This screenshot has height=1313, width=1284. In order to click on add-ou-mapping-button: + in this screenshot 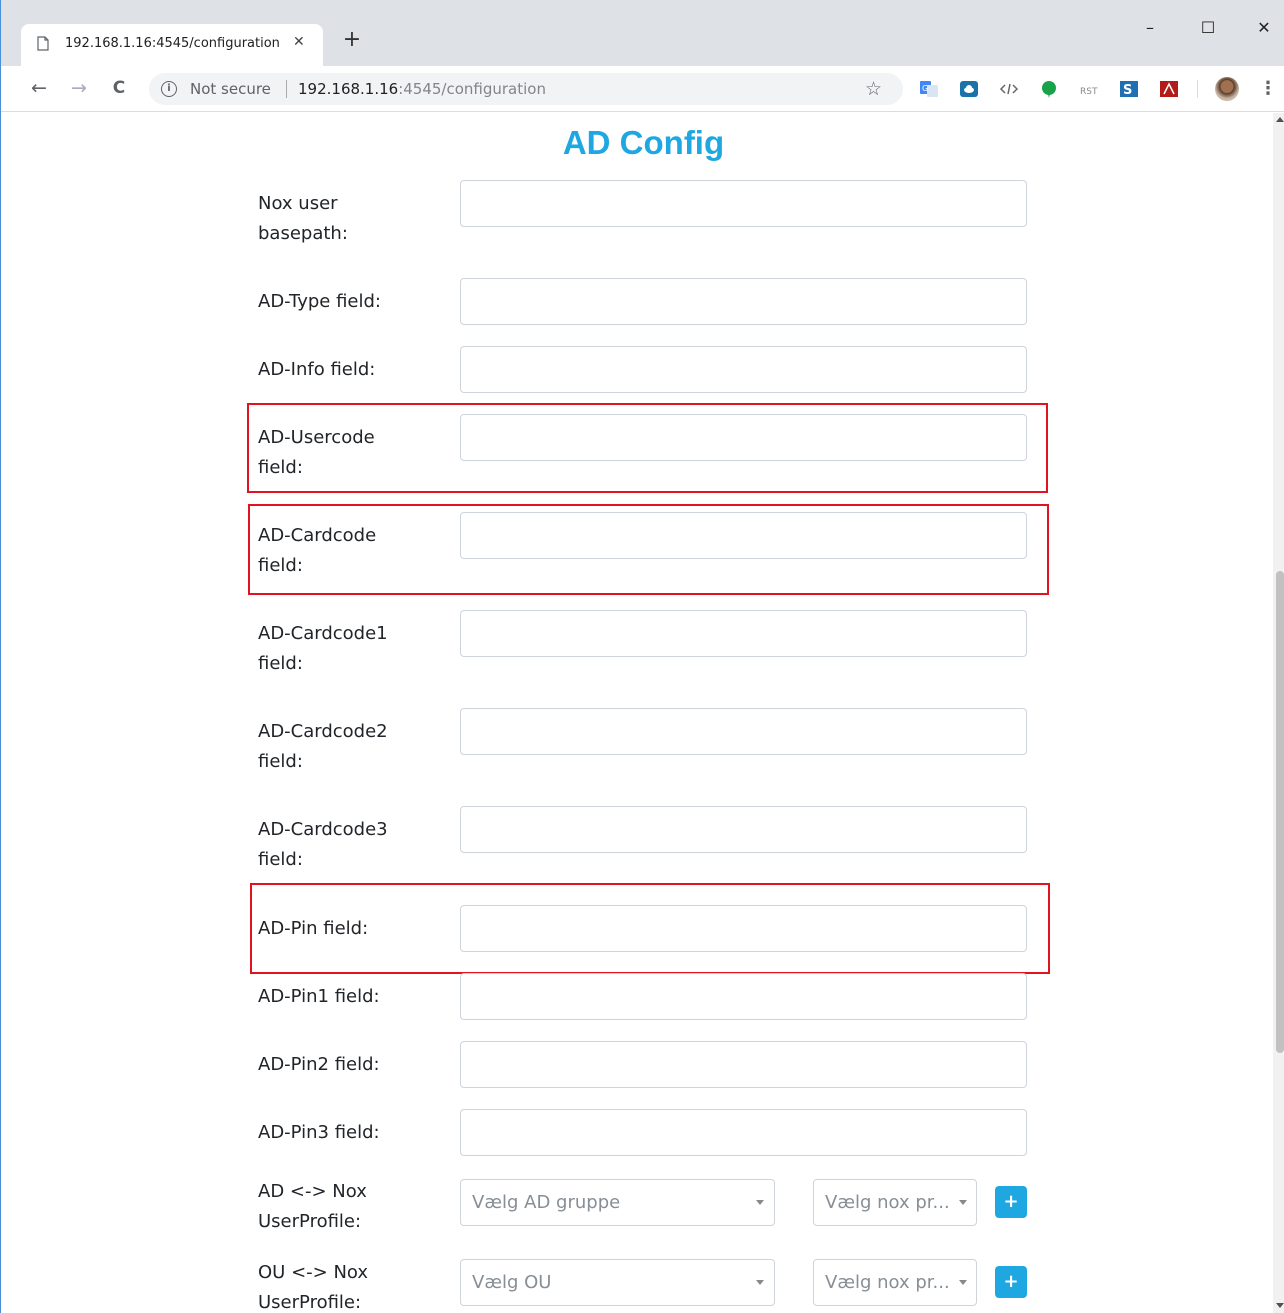, I will do `click(1011, 1282)`.